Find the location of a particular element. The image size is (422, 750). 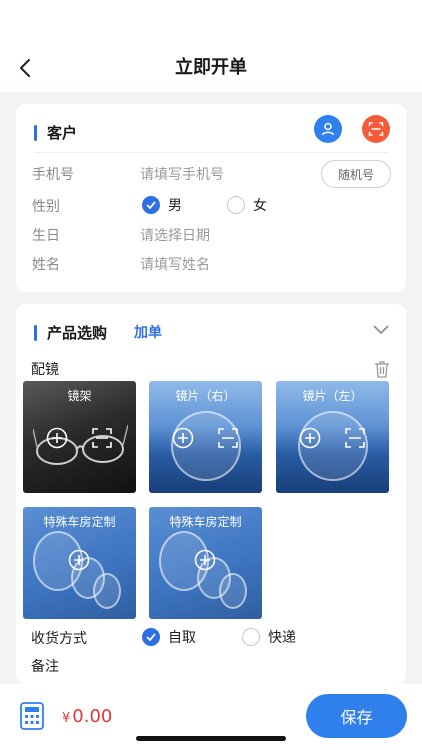

chevron-down-icon is located at coordinates (381, 329).